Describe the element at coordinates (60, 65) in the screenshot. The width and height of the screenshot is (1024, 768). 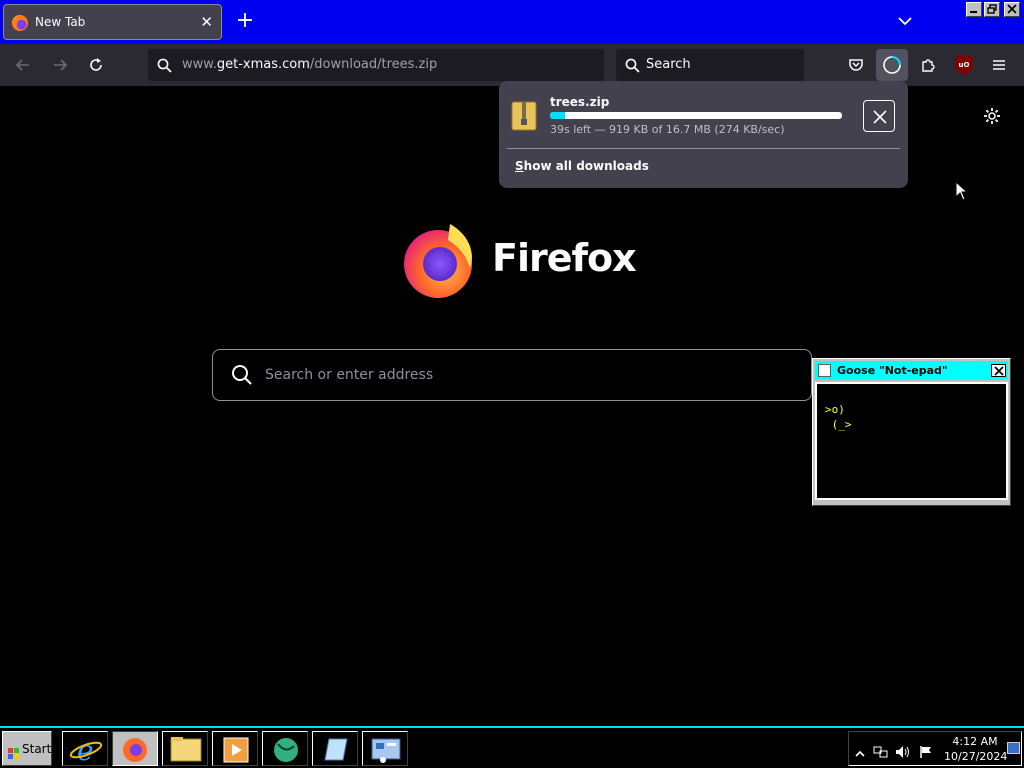
I see `forward-arrow-icon` at that location.